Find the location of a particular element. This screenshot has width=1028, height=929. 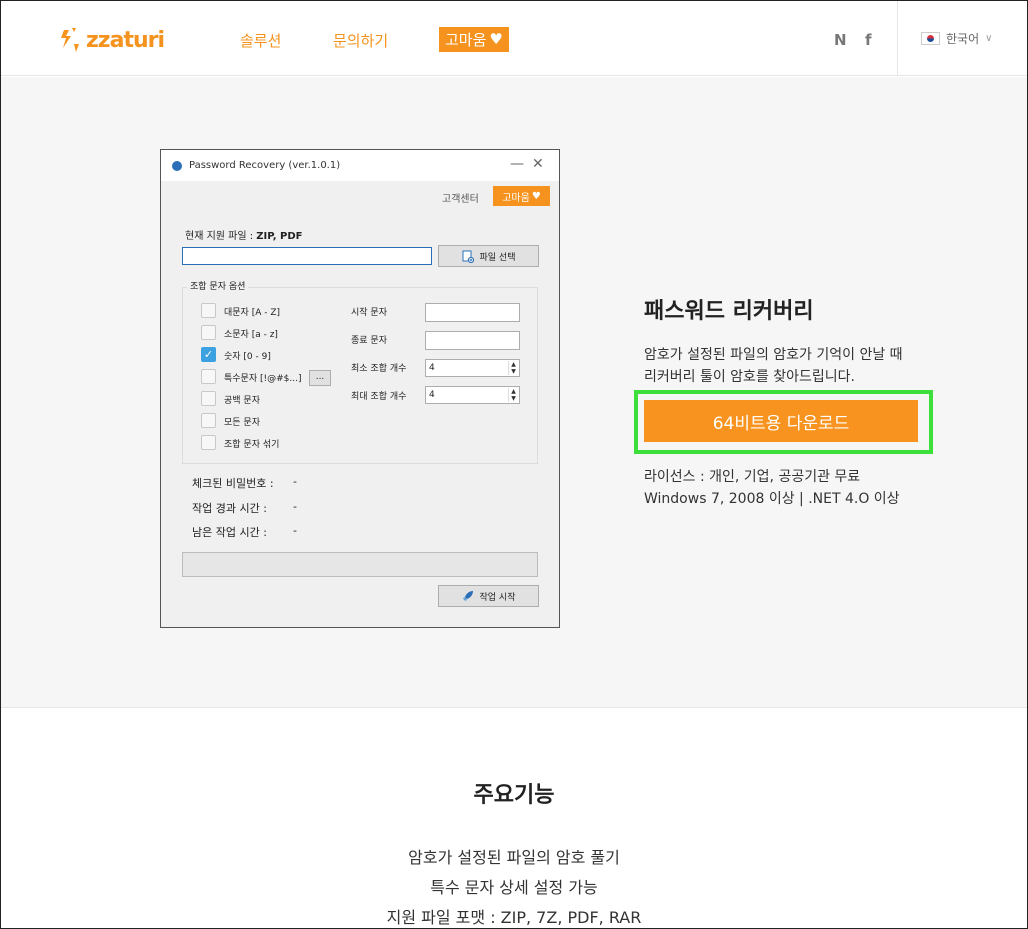

korea-flag-icon is located at coordinates (930, 38).